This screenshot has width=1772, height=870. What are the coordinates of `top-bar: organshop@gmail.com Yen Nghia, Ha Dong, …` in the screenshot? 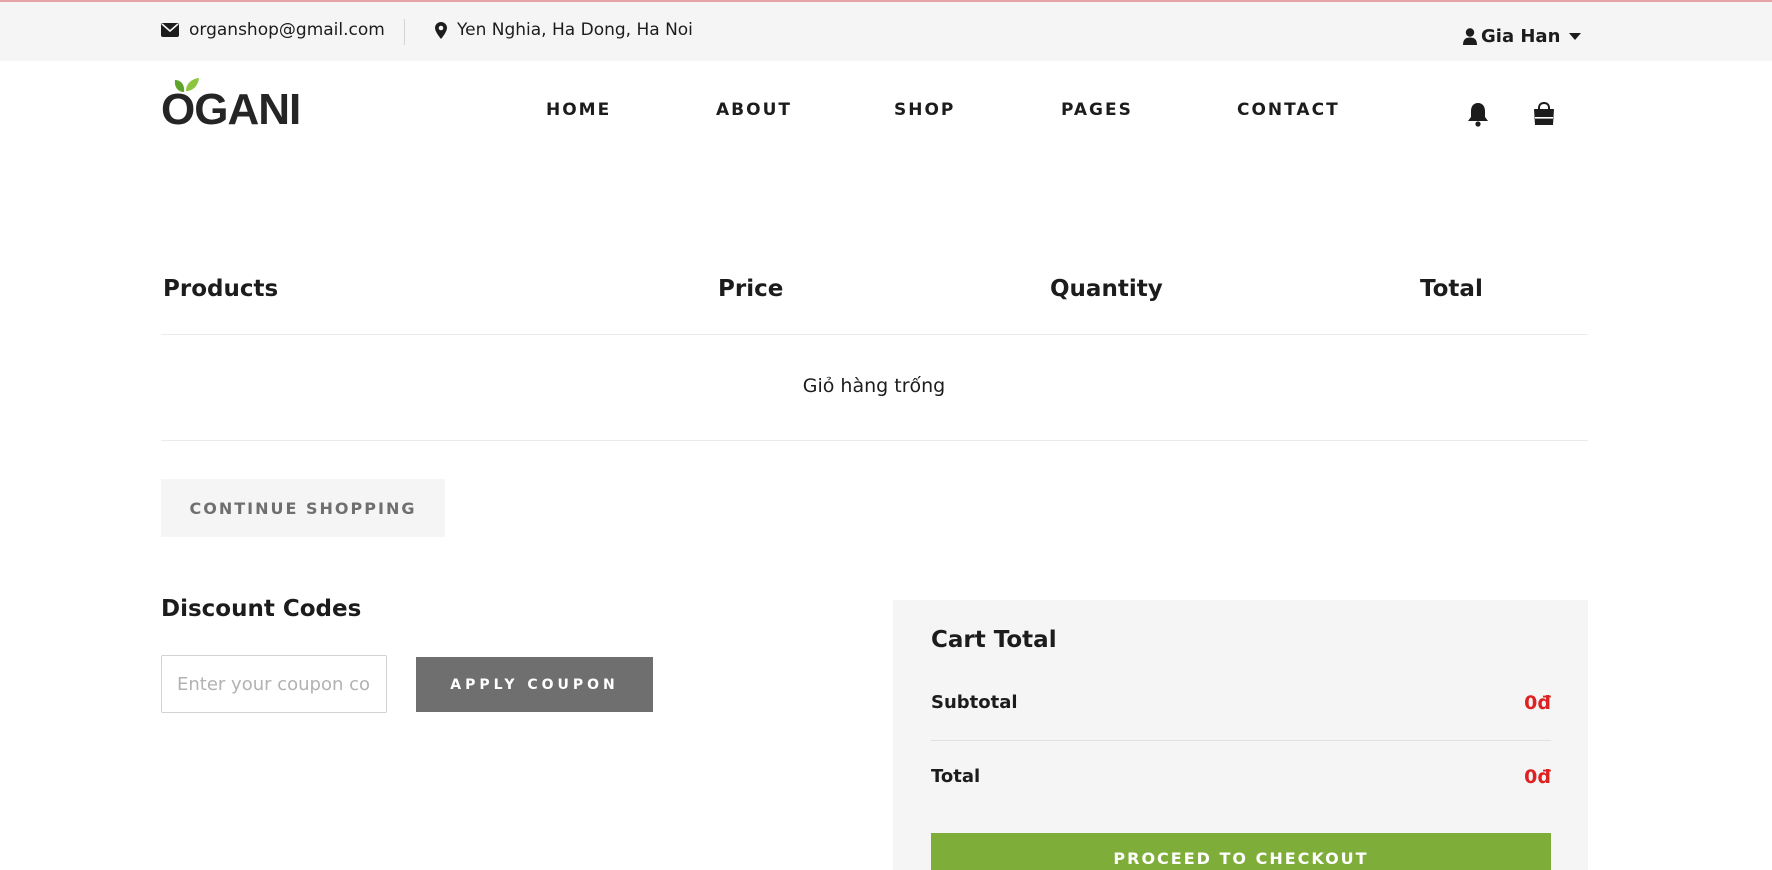 It's located at (886, 30).